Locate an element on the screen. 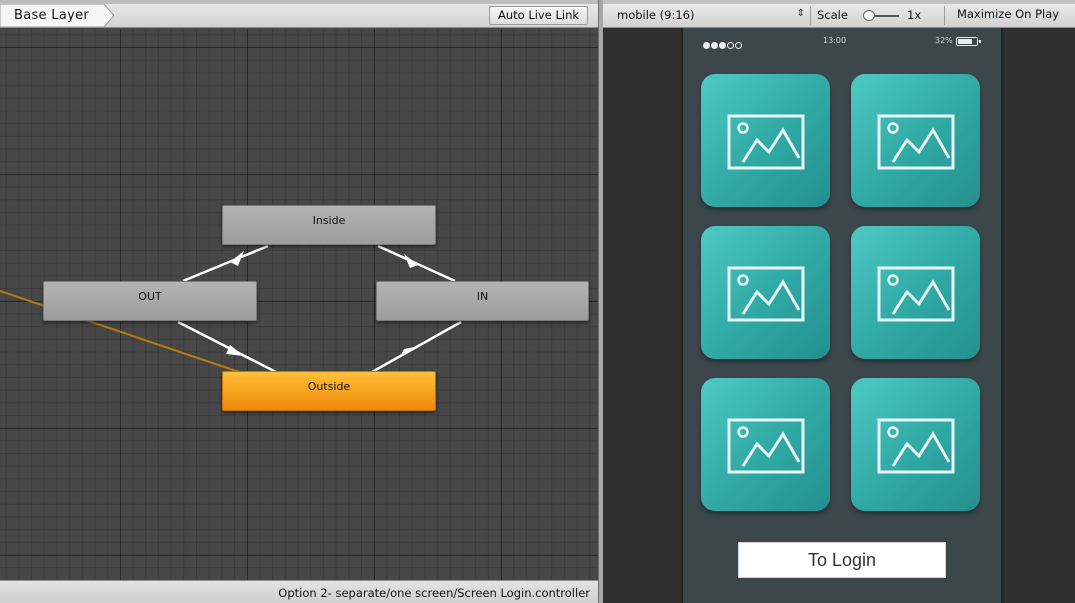 This screenshot has width=1075, height=603. aspect-ratio-dropdown: mobile (9:16) ⇕ is located at coordinates (708, 15).